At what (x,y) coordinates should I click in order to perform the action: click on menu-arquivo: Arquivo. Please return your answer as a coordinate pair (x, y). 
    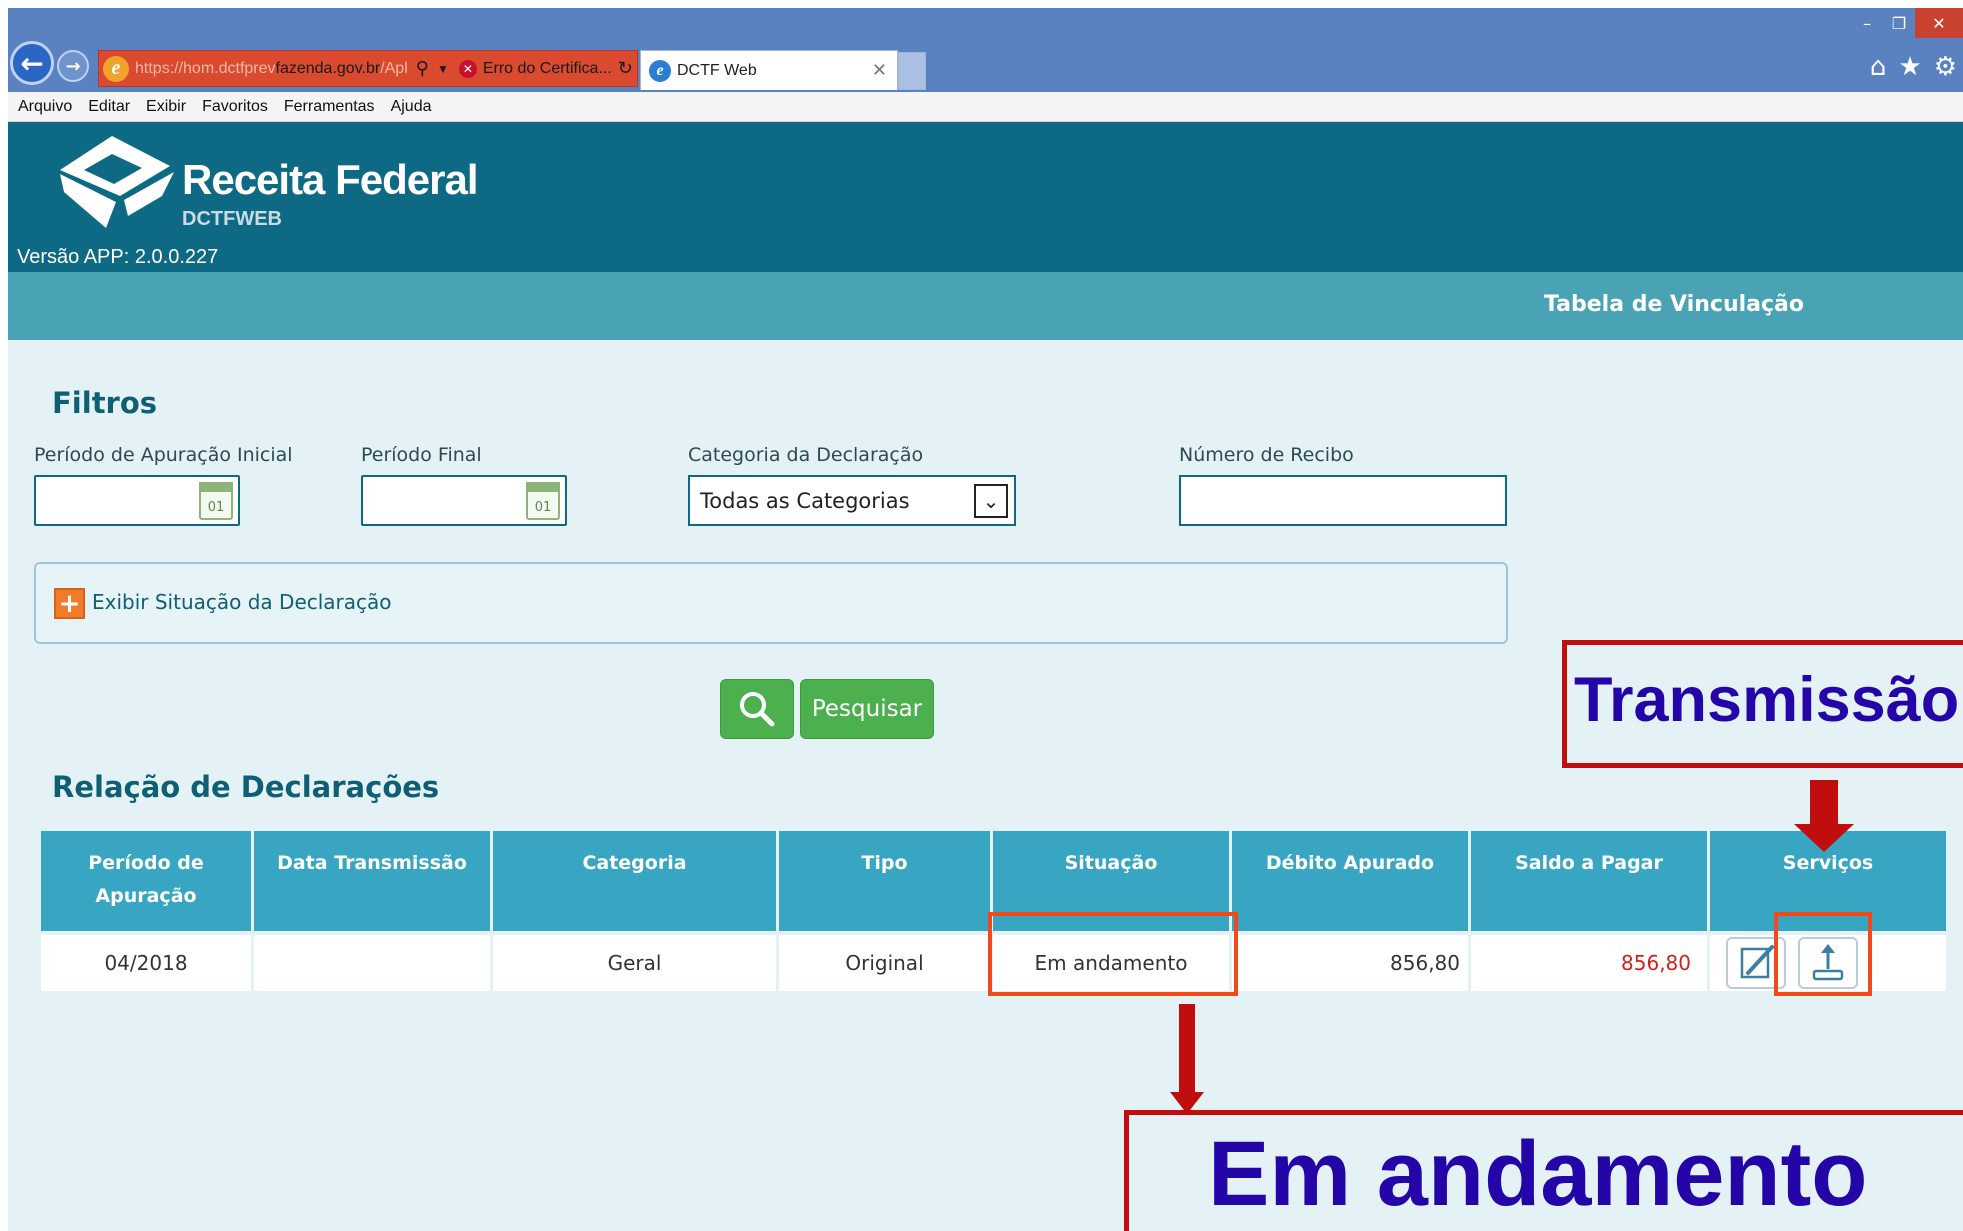
    Looking at the image, I should click on (45, 107).